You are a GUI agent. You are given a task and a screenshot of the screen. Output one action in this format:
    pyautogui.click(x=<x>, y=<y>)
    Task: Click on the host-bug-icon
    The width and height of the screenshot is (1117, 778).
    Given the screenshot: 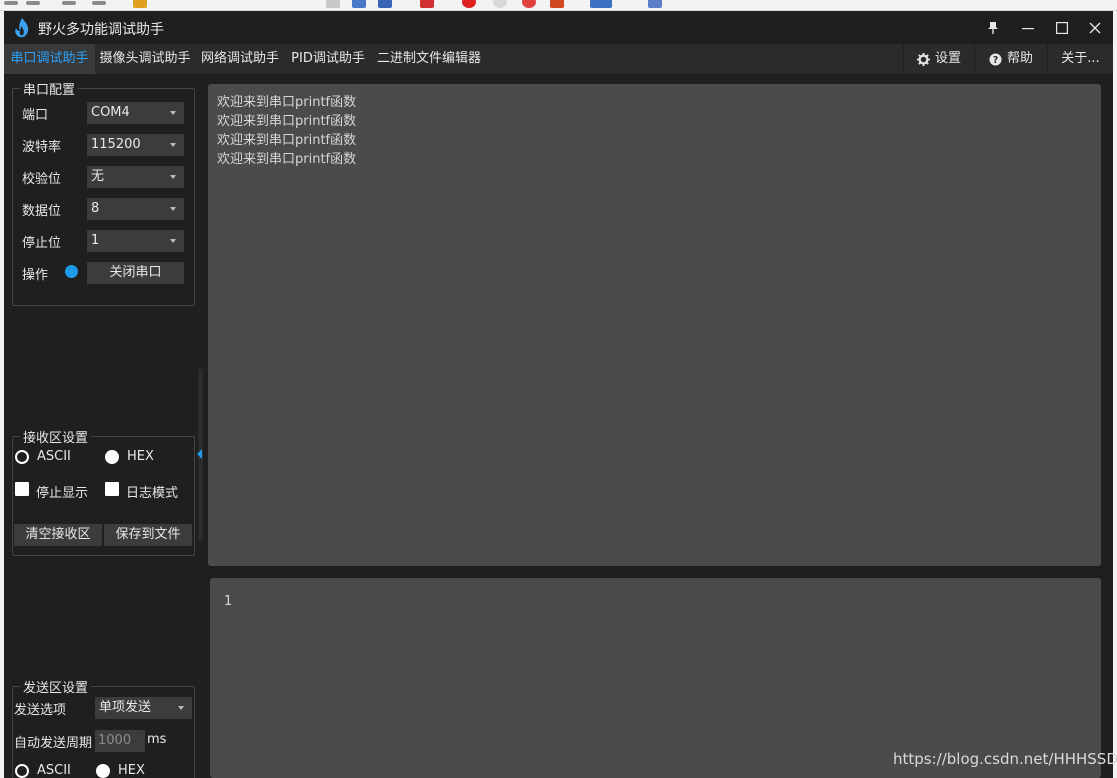 What is the action you would take?
    pyautogui.click(x=557, y=4)
    